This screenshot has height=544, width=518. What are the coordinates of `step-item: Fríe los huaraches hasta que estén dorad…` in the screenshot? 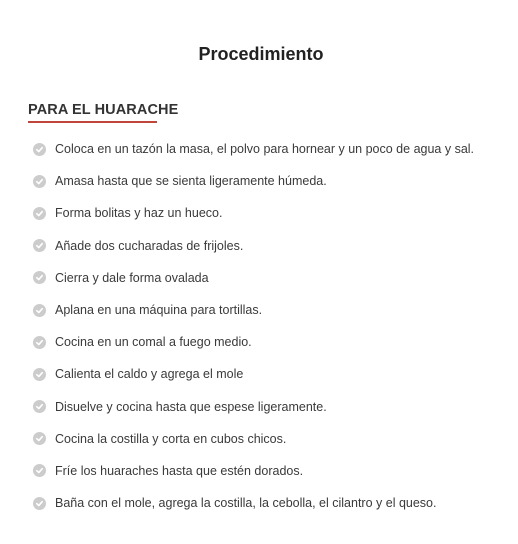 It's located at (253, 471).